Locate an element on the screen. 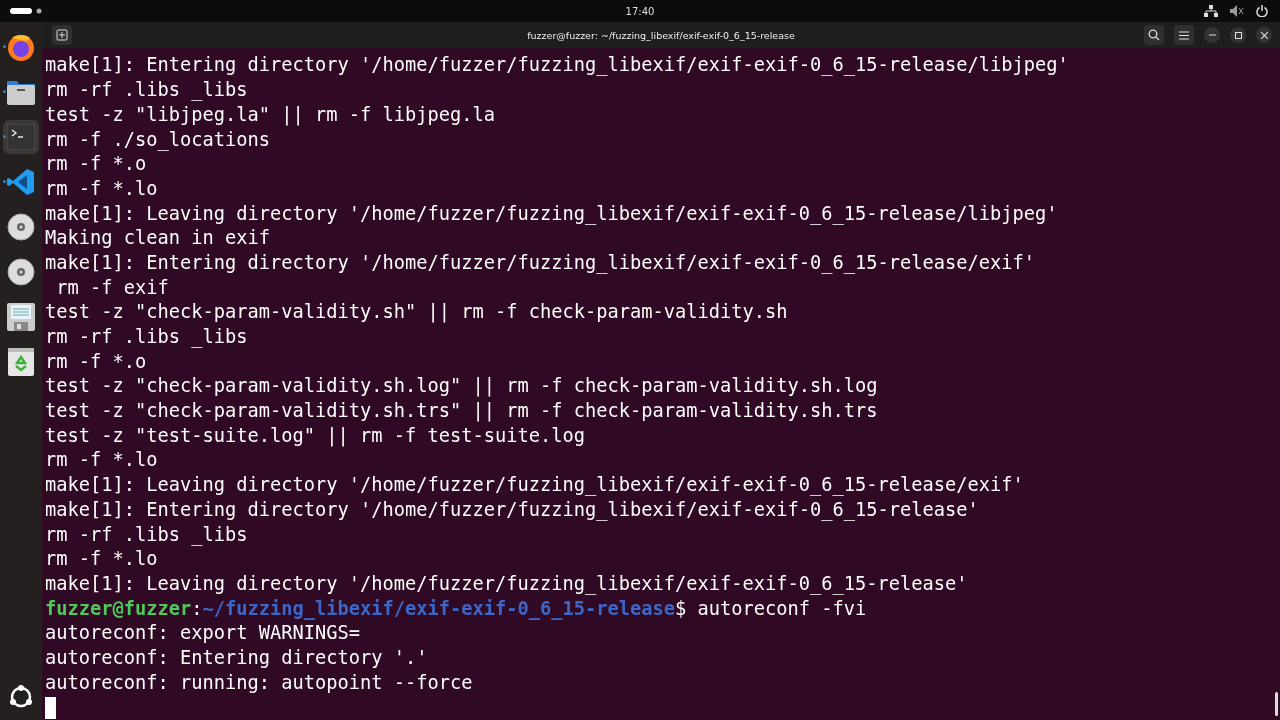  terminal-line: make[1]: Entering directory '/home/fuzzer/fuzzing_libexif/exif-exif-0_6_15-release/libjpeg' is located at coordinates (557, 65).